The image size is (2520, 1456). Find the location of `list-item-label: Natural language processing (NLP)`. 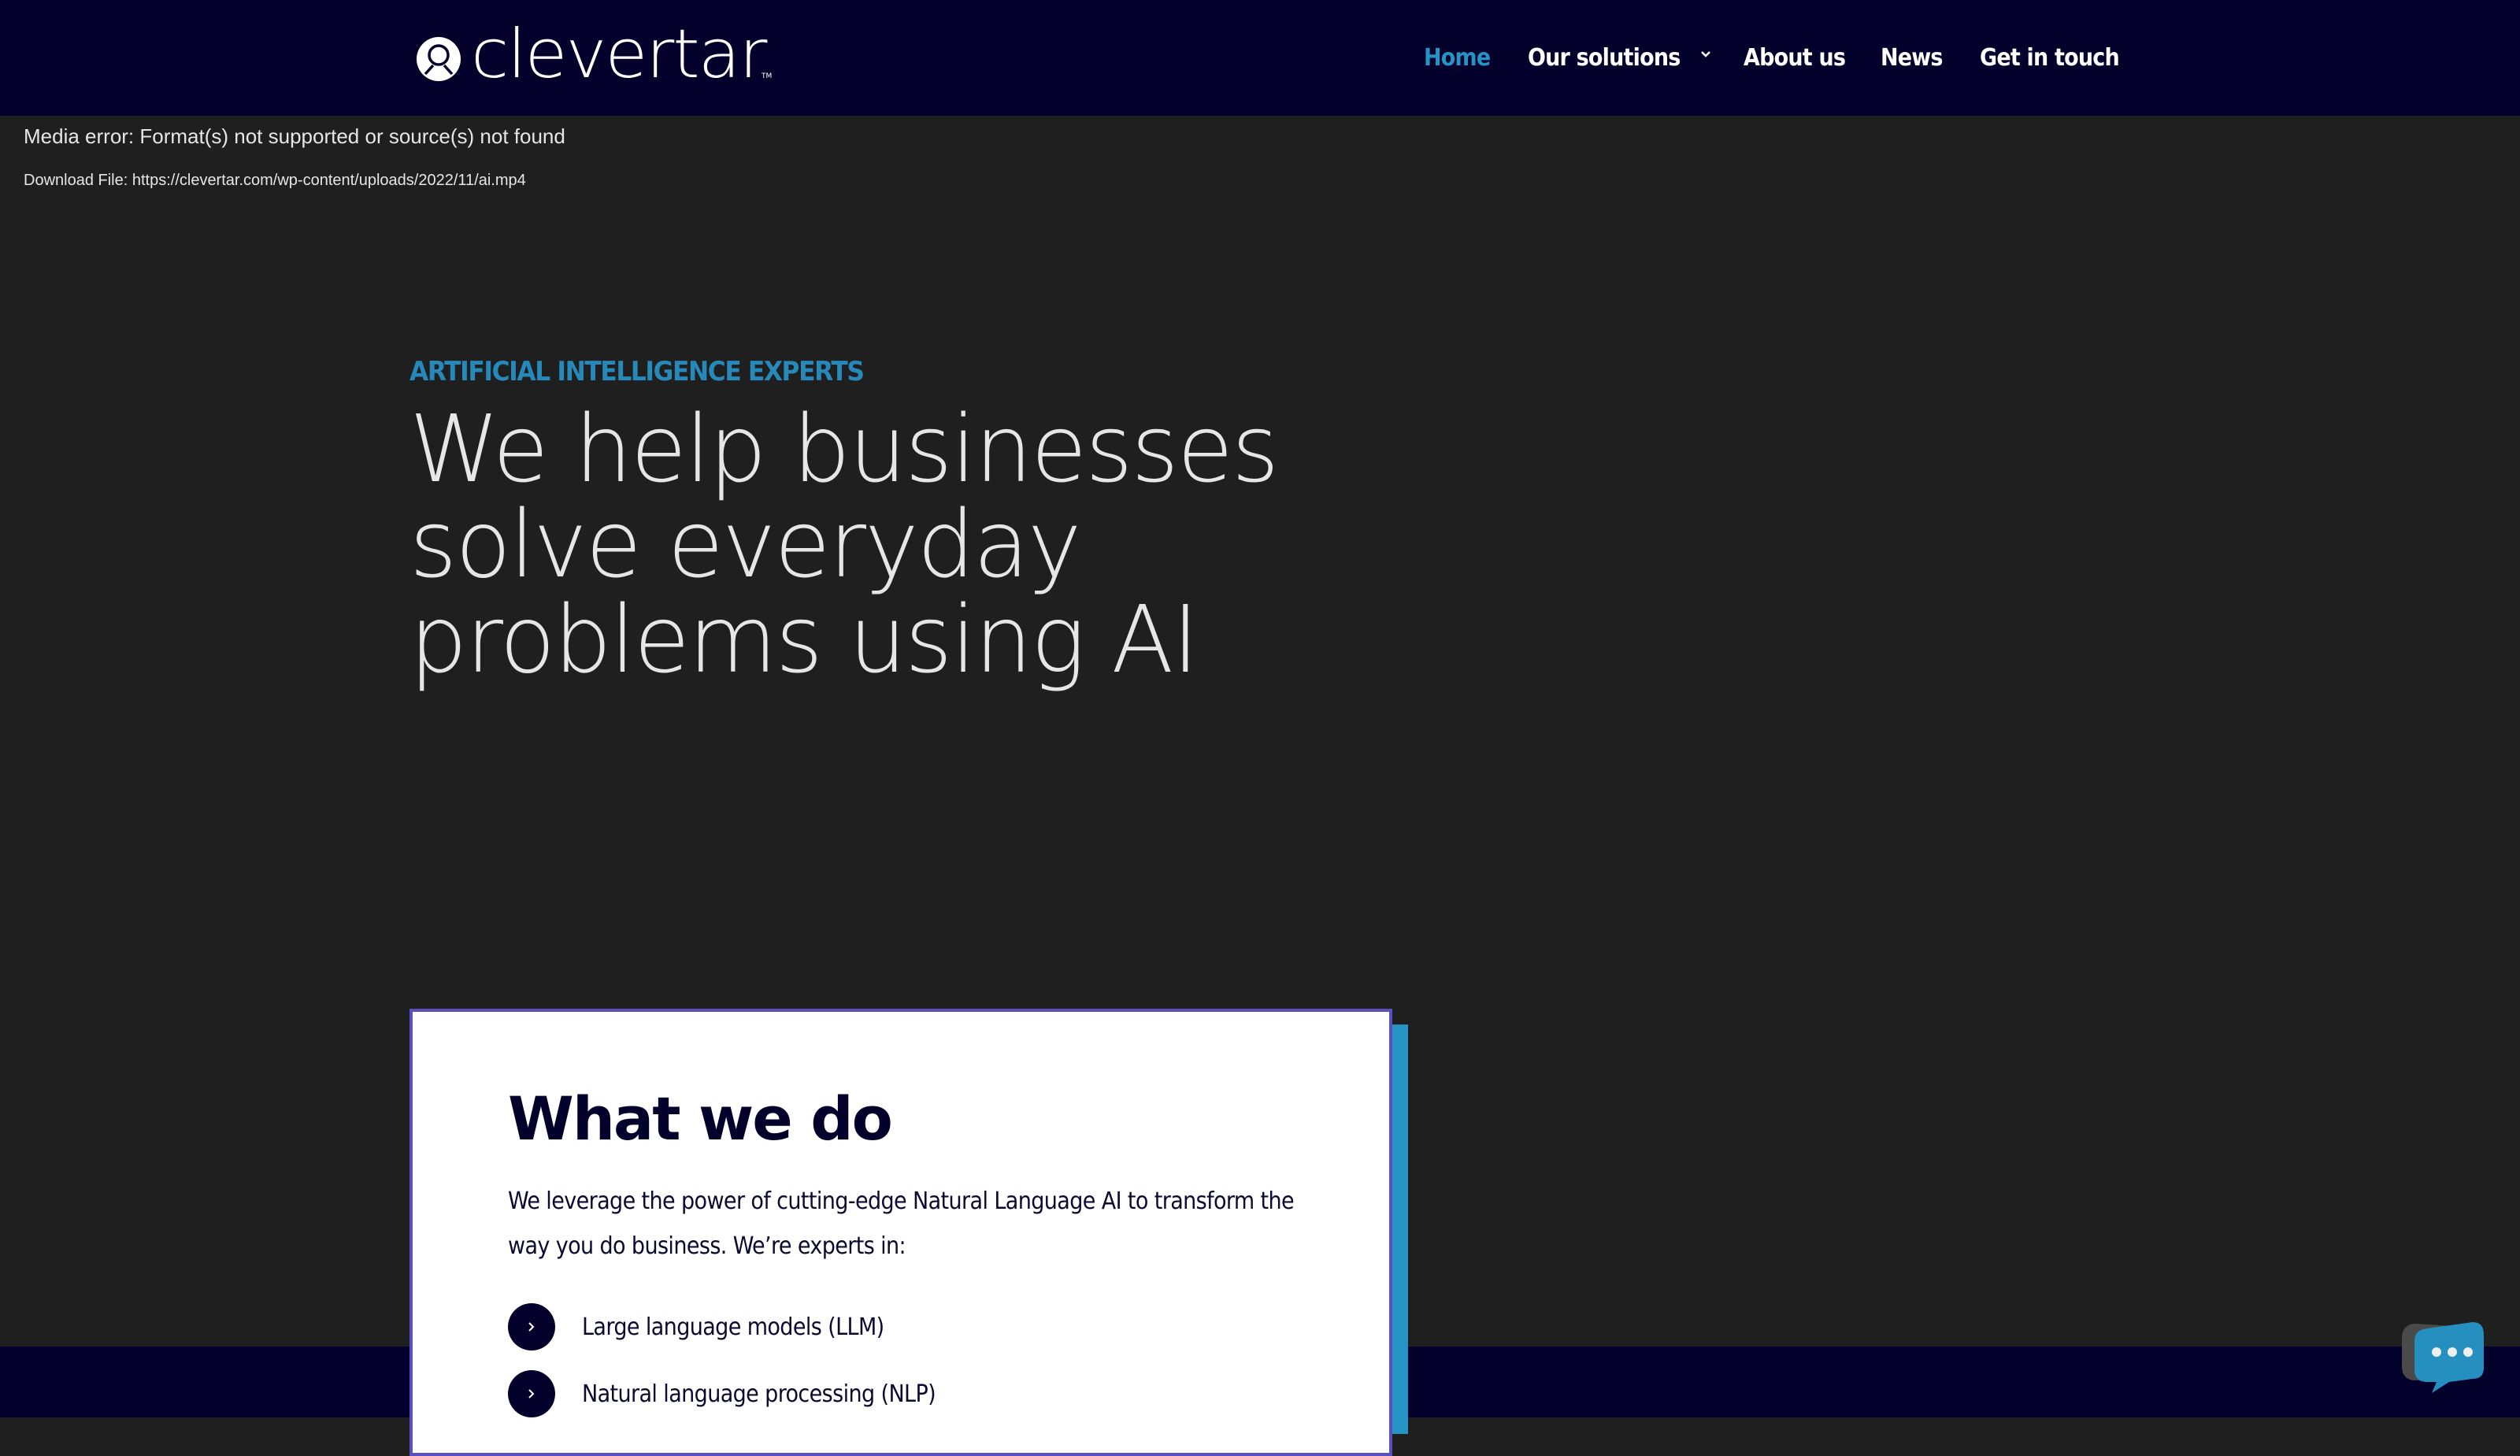

list-item-label: Natural language processing (NLP) is located at coordinates (759, 1394).